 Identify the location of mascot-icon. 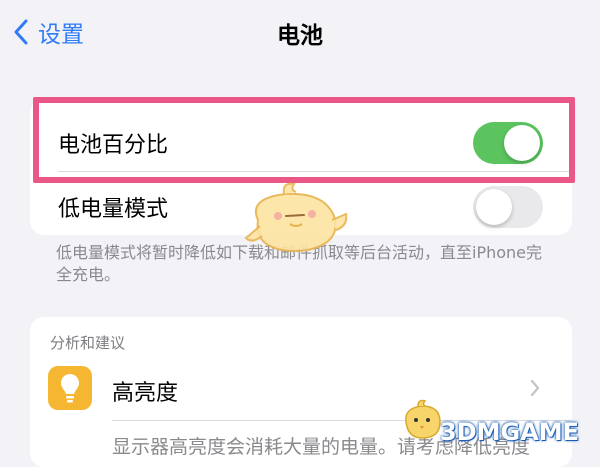
(296, 217).